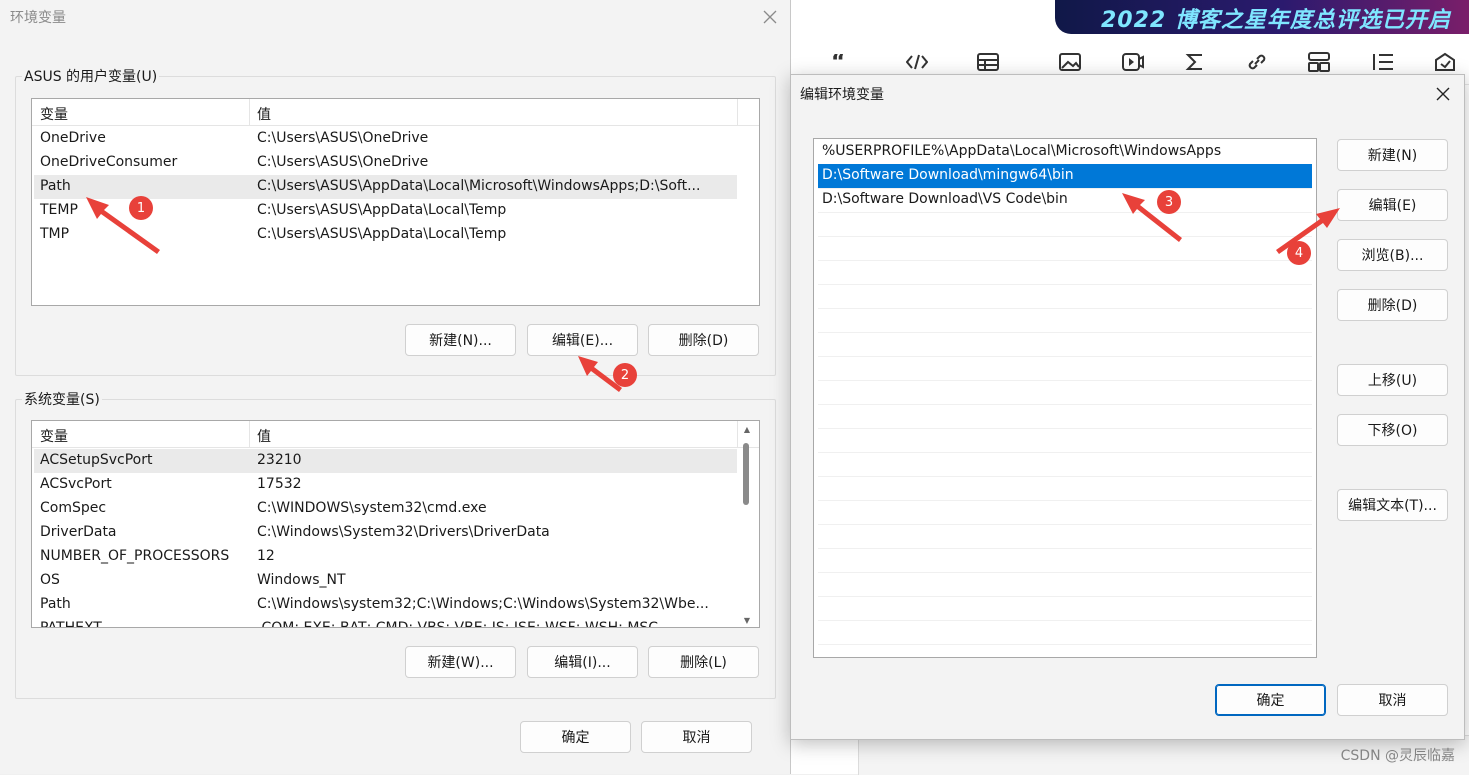  What do you see at coordinates (141, 208) in the screenshot?
I see `annotation-badge-1: 1` at bounding box center [141, 208].